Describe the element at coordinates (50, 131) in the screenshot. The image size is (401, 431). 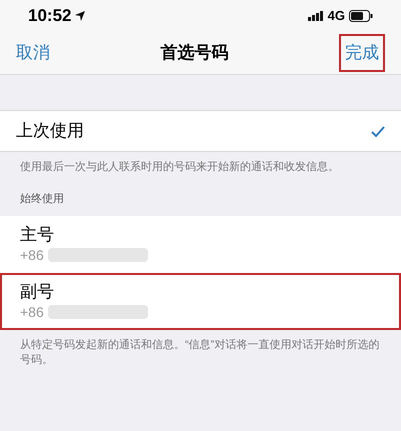
I see `option-label: 上次使用` at that location.